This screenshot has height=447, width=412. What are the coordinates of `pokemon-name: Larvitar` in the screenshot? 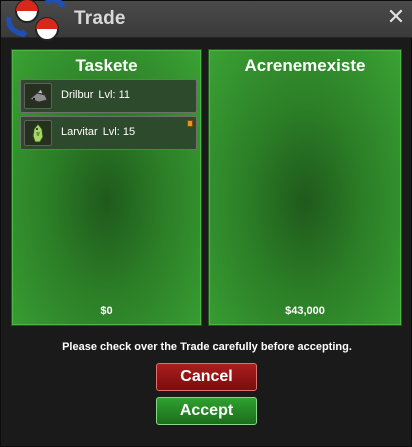 It's located at (79, 132).